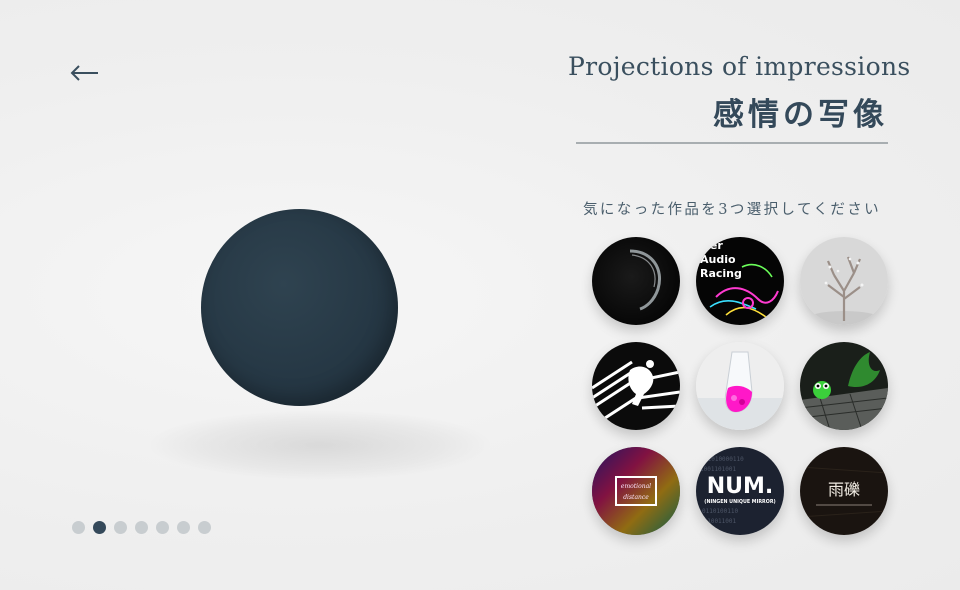 The image size is (960, 590). What do you see at coordinates (636, 497) in the screenshot?
I see `svg-text: distance` at bounding box center [636, 497].